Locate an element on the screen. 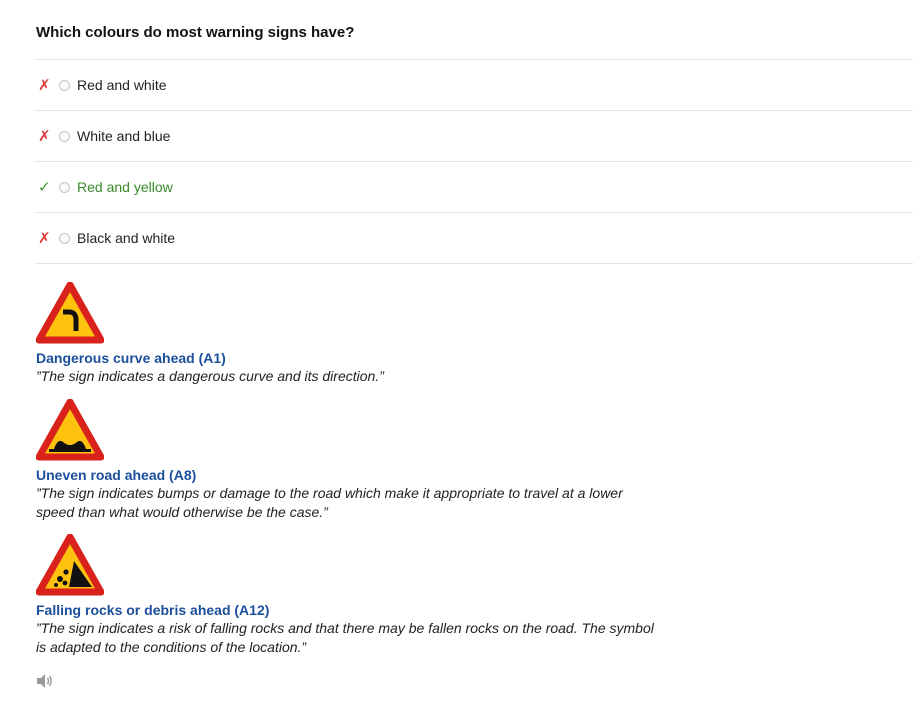 The width and height of the screenshot is (913, 703). answer-label: White and blue is located at coordinates (124, 136).